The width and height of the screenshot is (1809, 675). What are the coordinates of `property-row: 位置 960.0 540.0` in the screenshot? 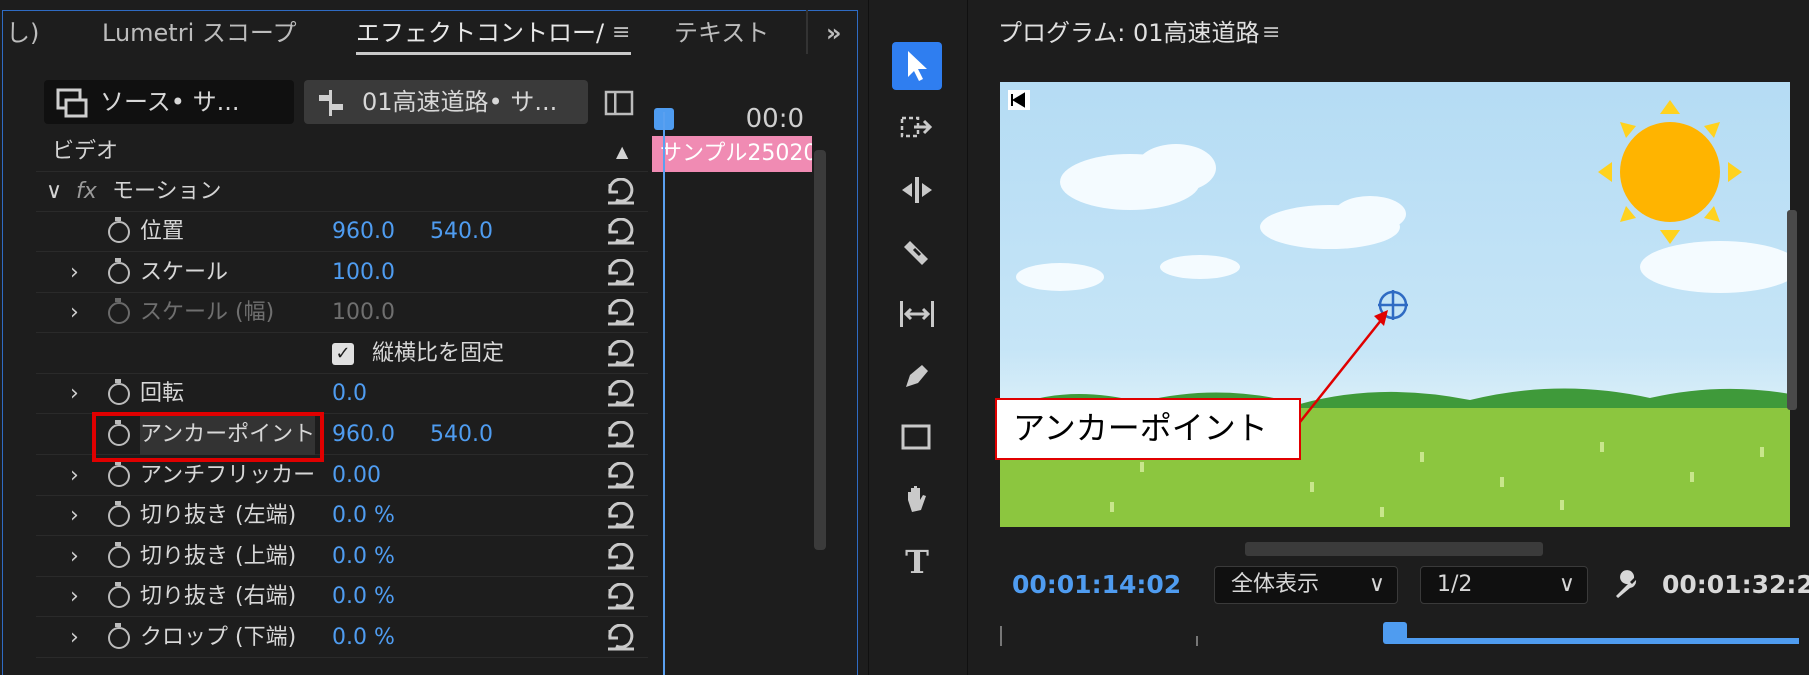 It's located at (342, 232).